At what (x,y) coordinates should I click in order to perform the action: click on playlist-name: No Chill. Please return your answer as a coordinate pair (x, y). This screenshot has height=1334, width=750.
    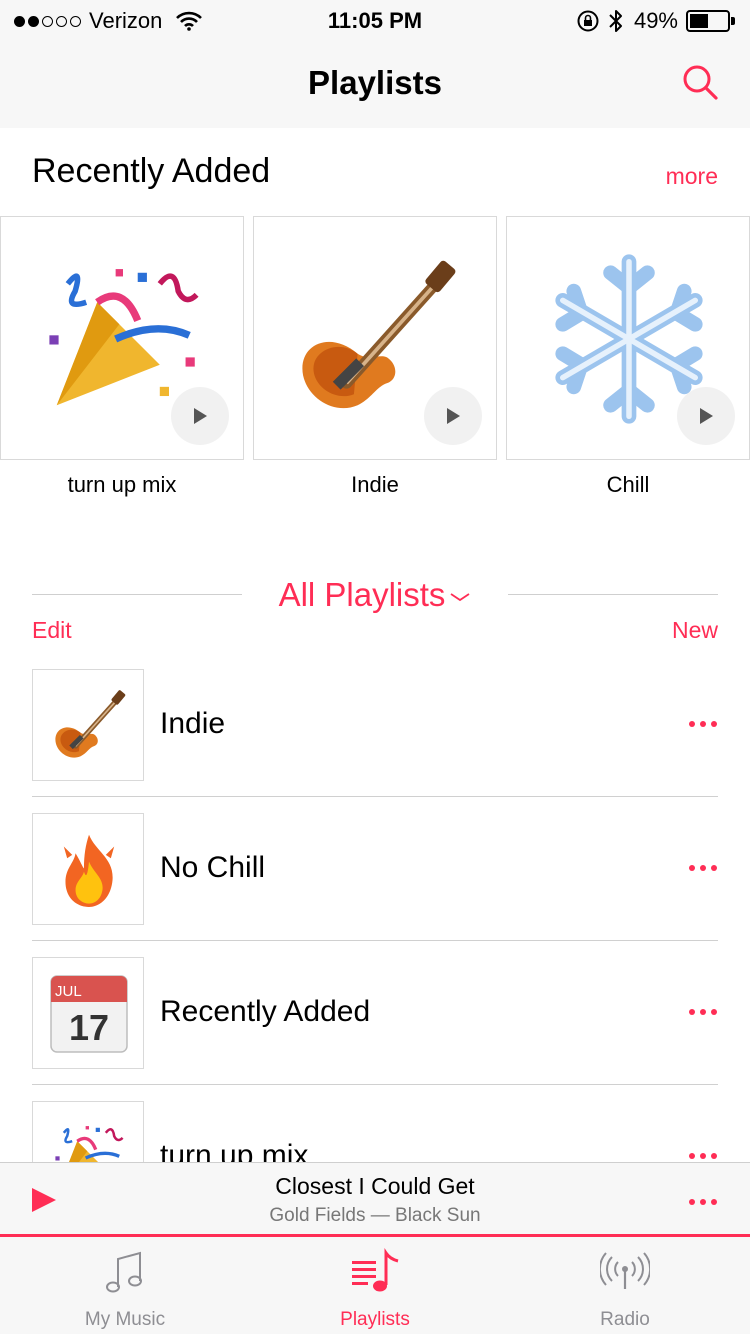
    Looking at the image, I should click on (212, 868).